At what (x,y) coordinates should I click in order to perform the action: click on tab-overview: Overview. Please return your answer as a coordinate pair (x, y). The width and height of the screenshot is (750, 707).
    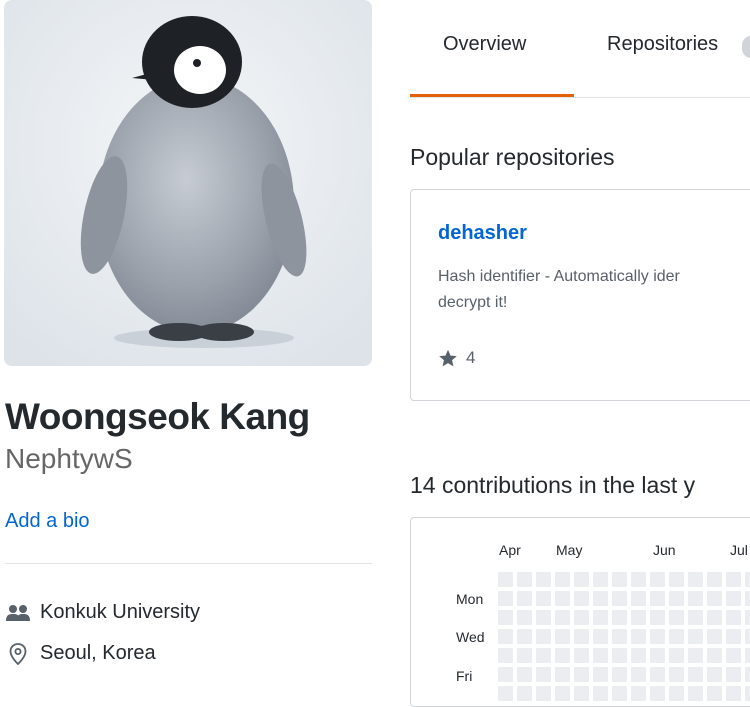
    Looking at the image, I should click on (484, 44).